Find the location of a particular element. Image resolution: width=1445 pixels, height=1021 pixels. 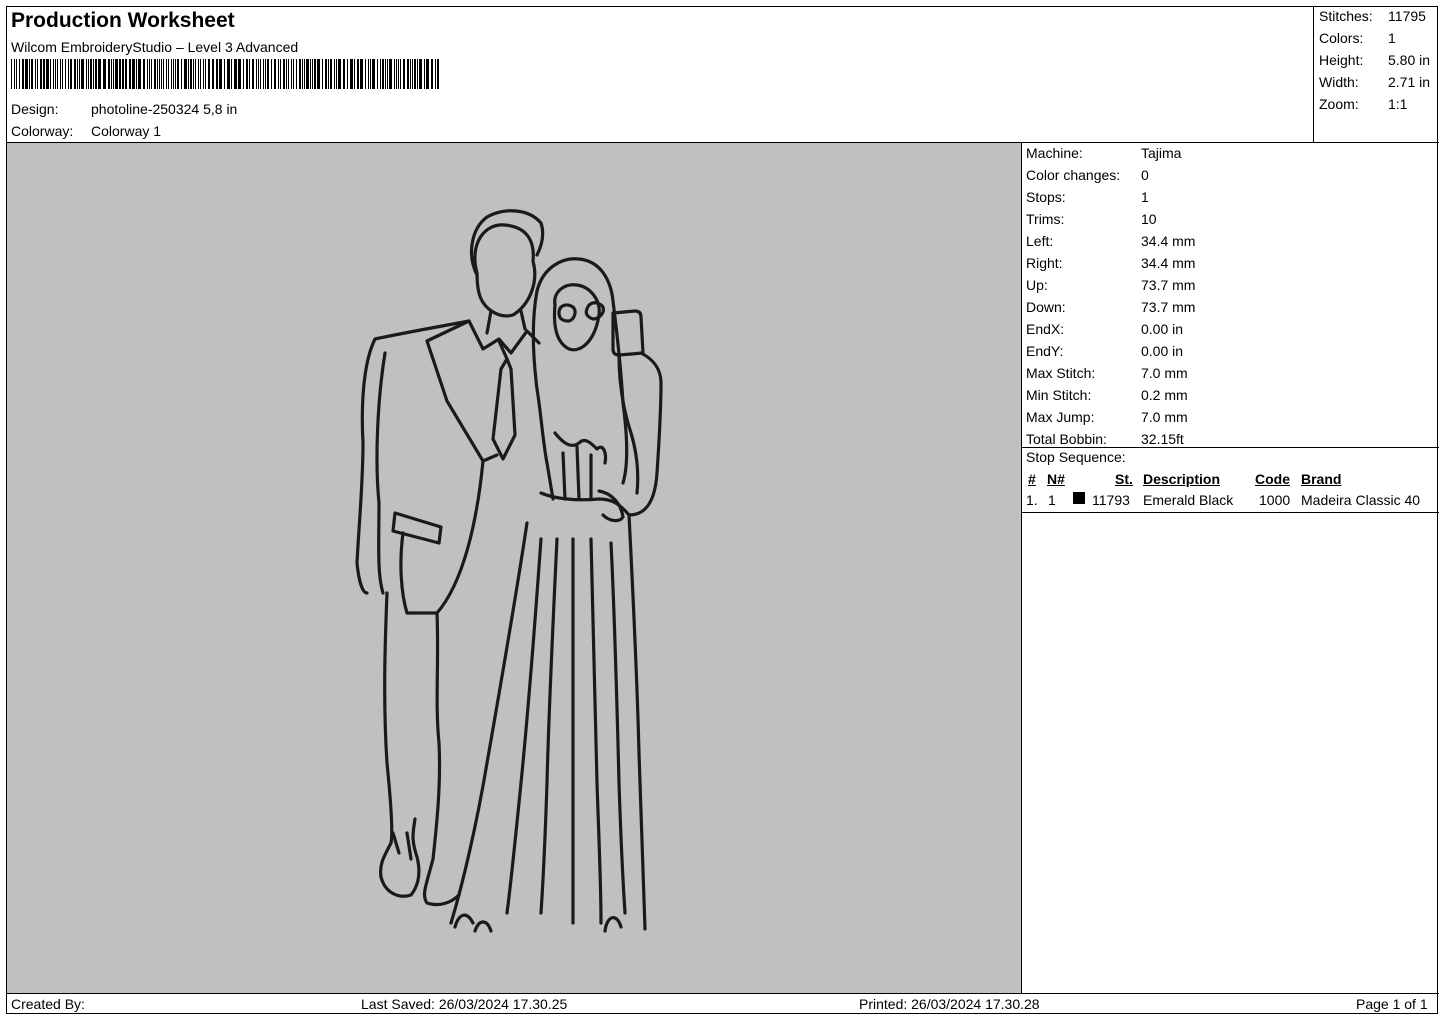

colorway-label: Colorway: is located at coordinates (42, 131).